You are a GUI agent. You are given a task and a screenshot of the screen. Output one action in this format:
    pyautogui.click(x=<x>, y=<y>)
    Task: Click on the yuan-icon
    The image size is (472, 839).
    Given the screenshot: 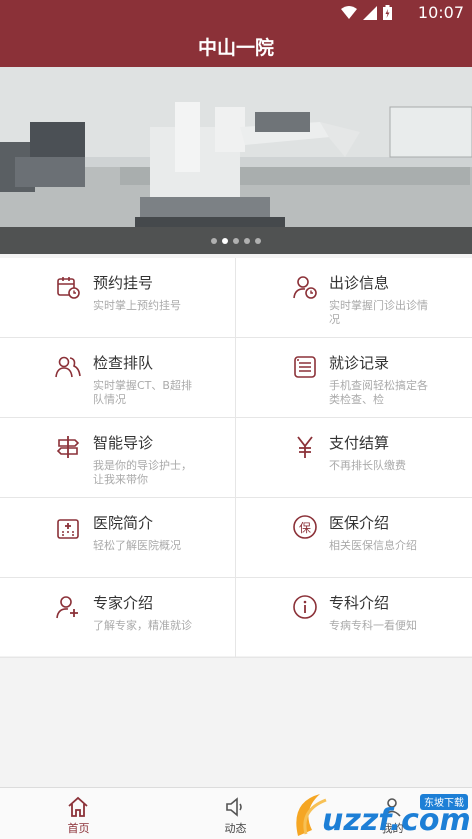 What is the action you would take?
    pyautogui.click(x=305, y=447)
    